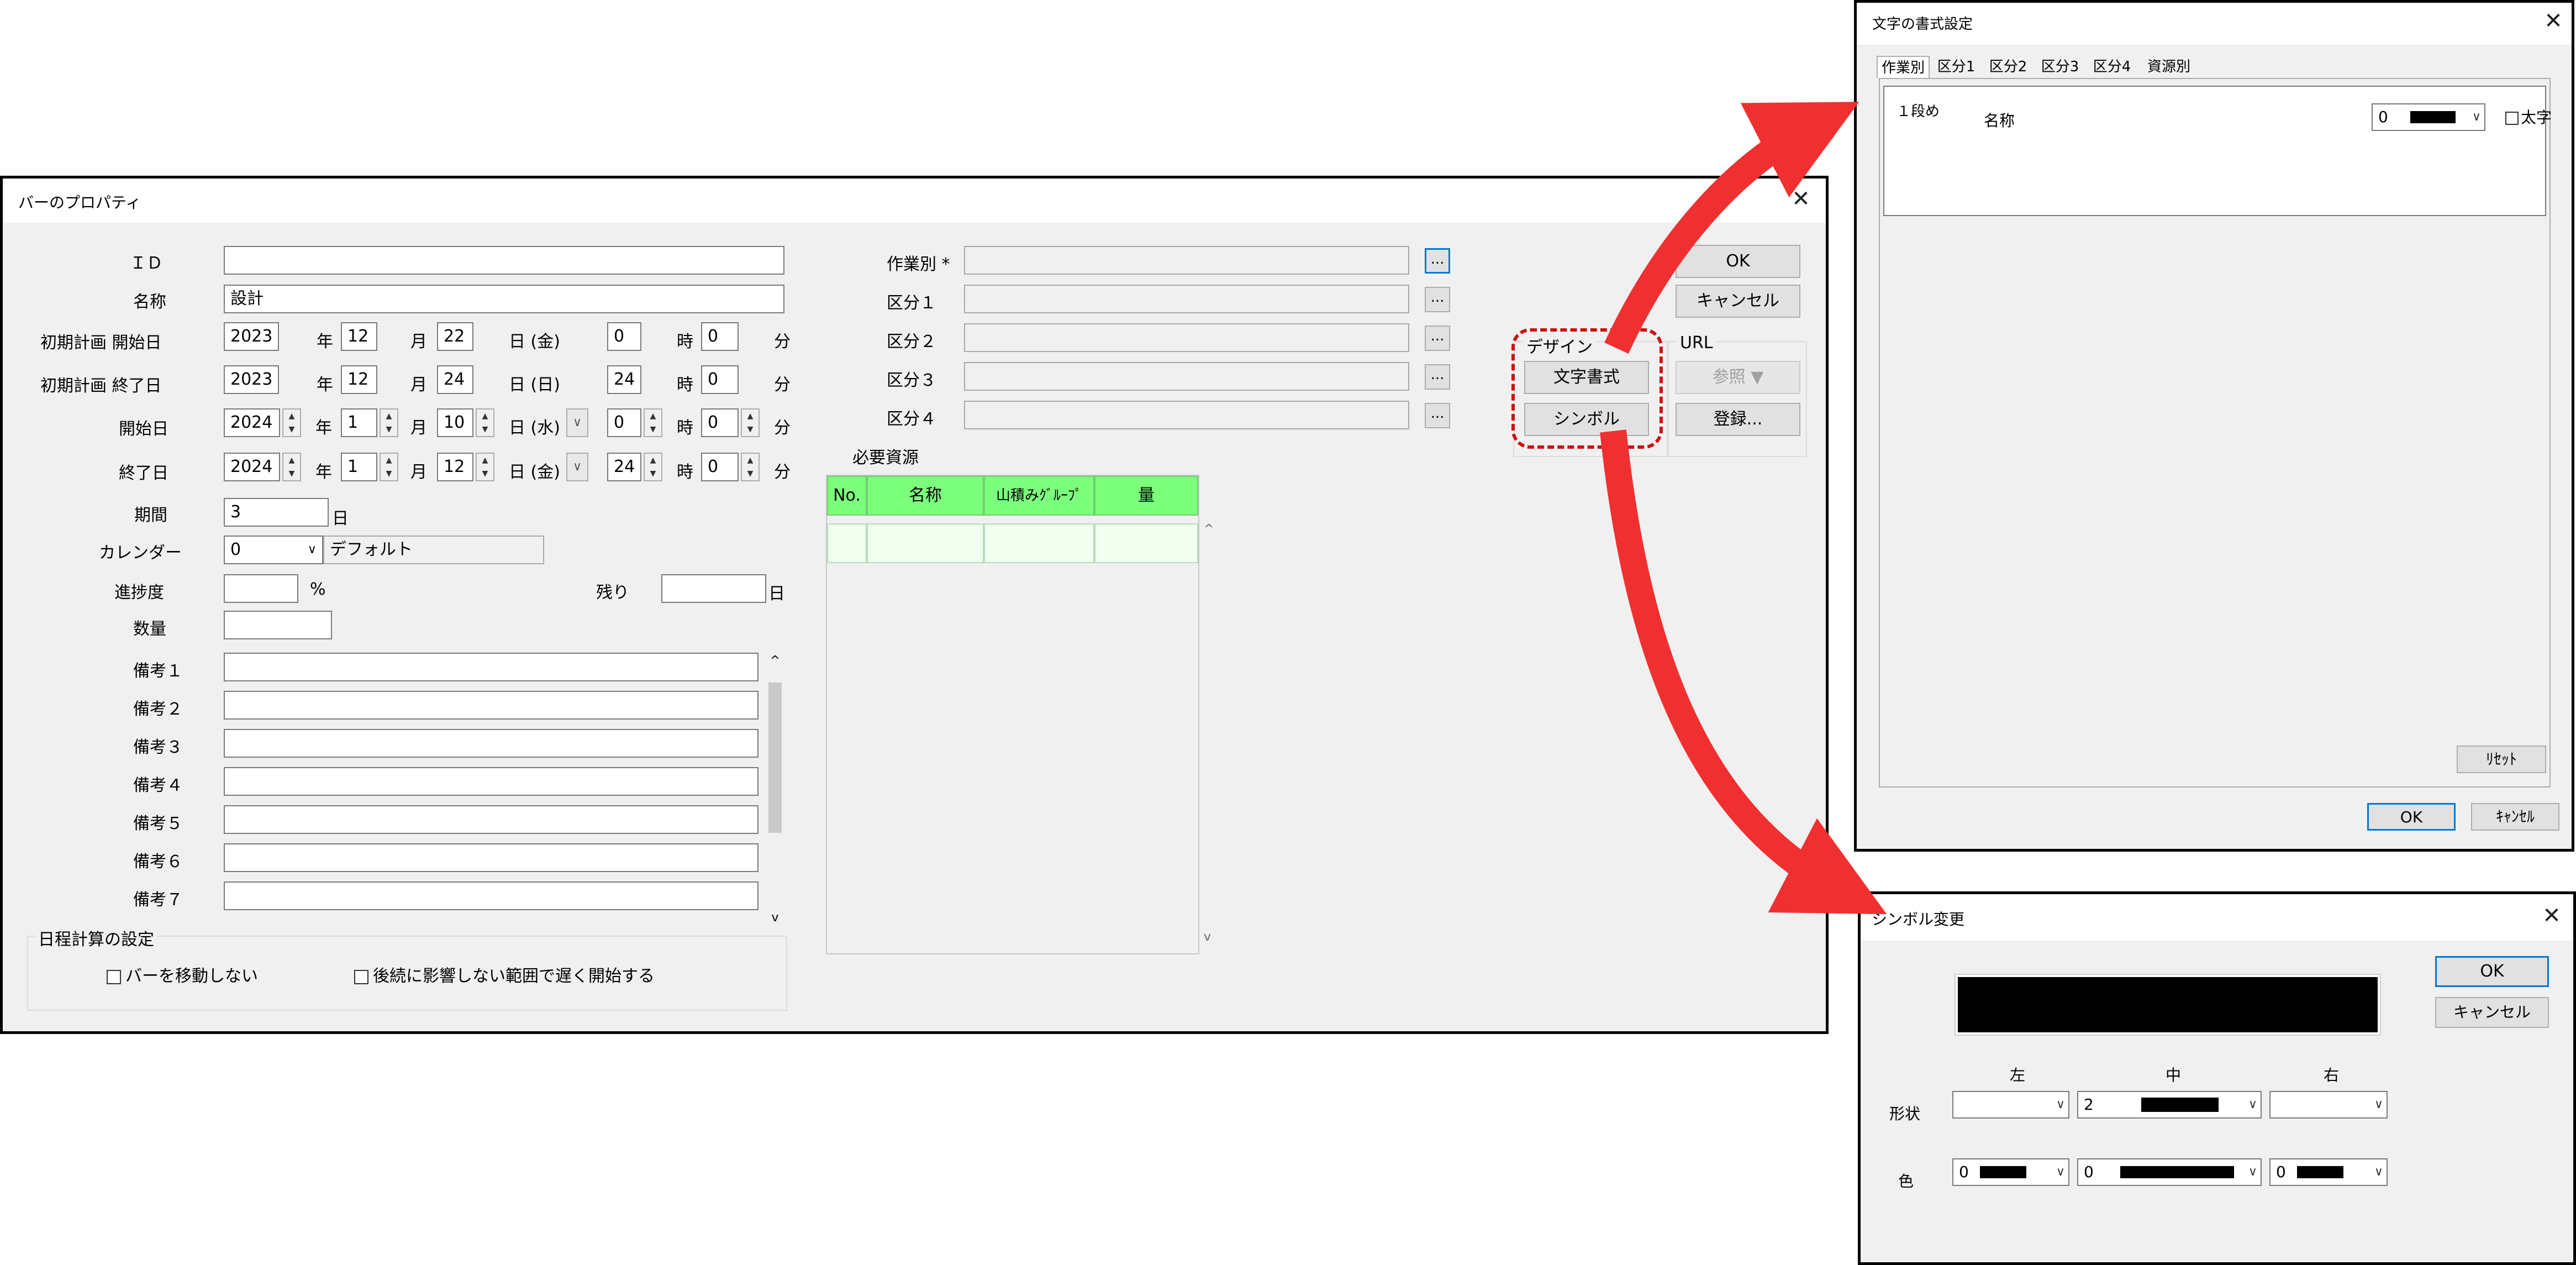 The width and height of the screenshot is (2576, 1265). I want to click on font-dialog-close-button: ✕, so click(2553, 21).